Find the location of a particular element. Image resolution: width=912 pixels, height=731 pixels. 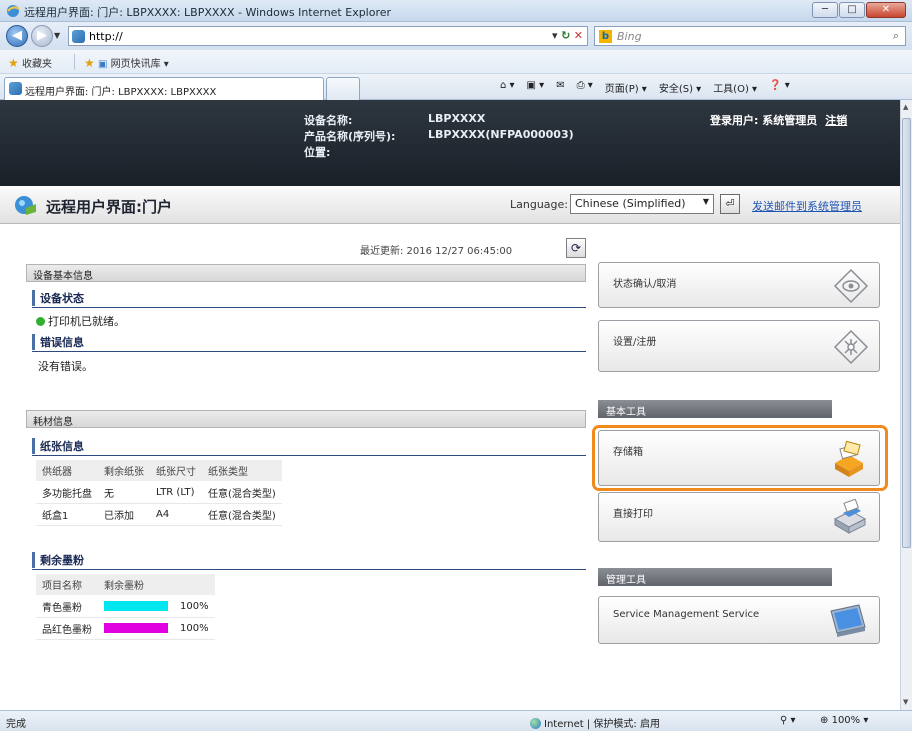

monitor-icon is located at coordinates (848, 620).